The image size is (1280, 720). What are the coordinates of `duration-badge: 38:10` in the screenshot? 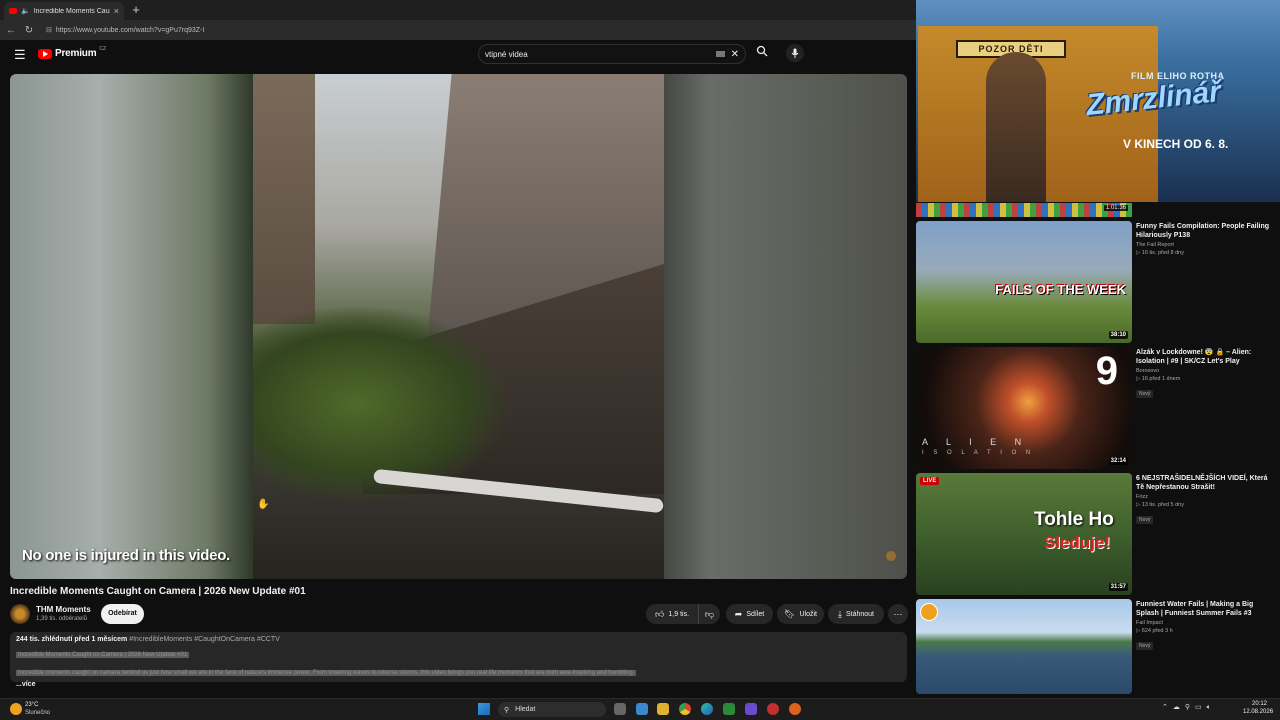 It's located at (1118, 335).